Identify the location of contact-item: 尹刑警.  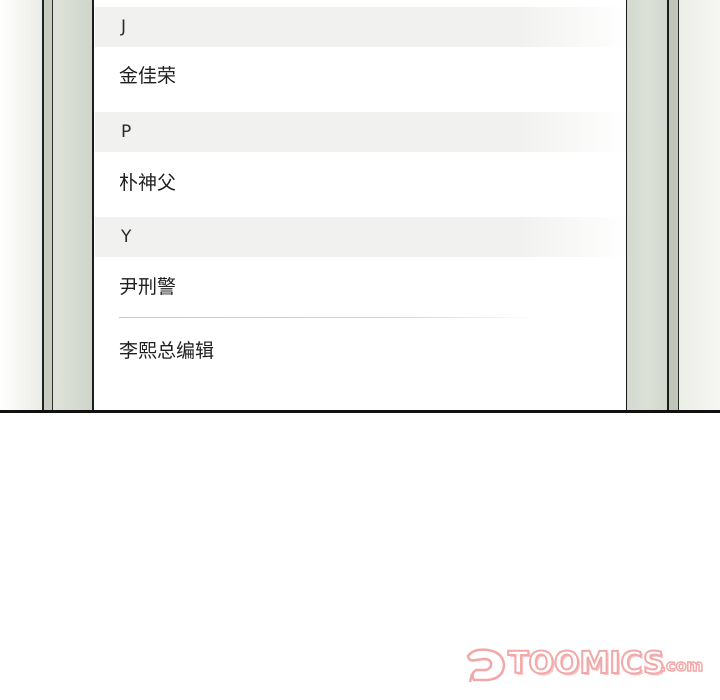
(361, 287).